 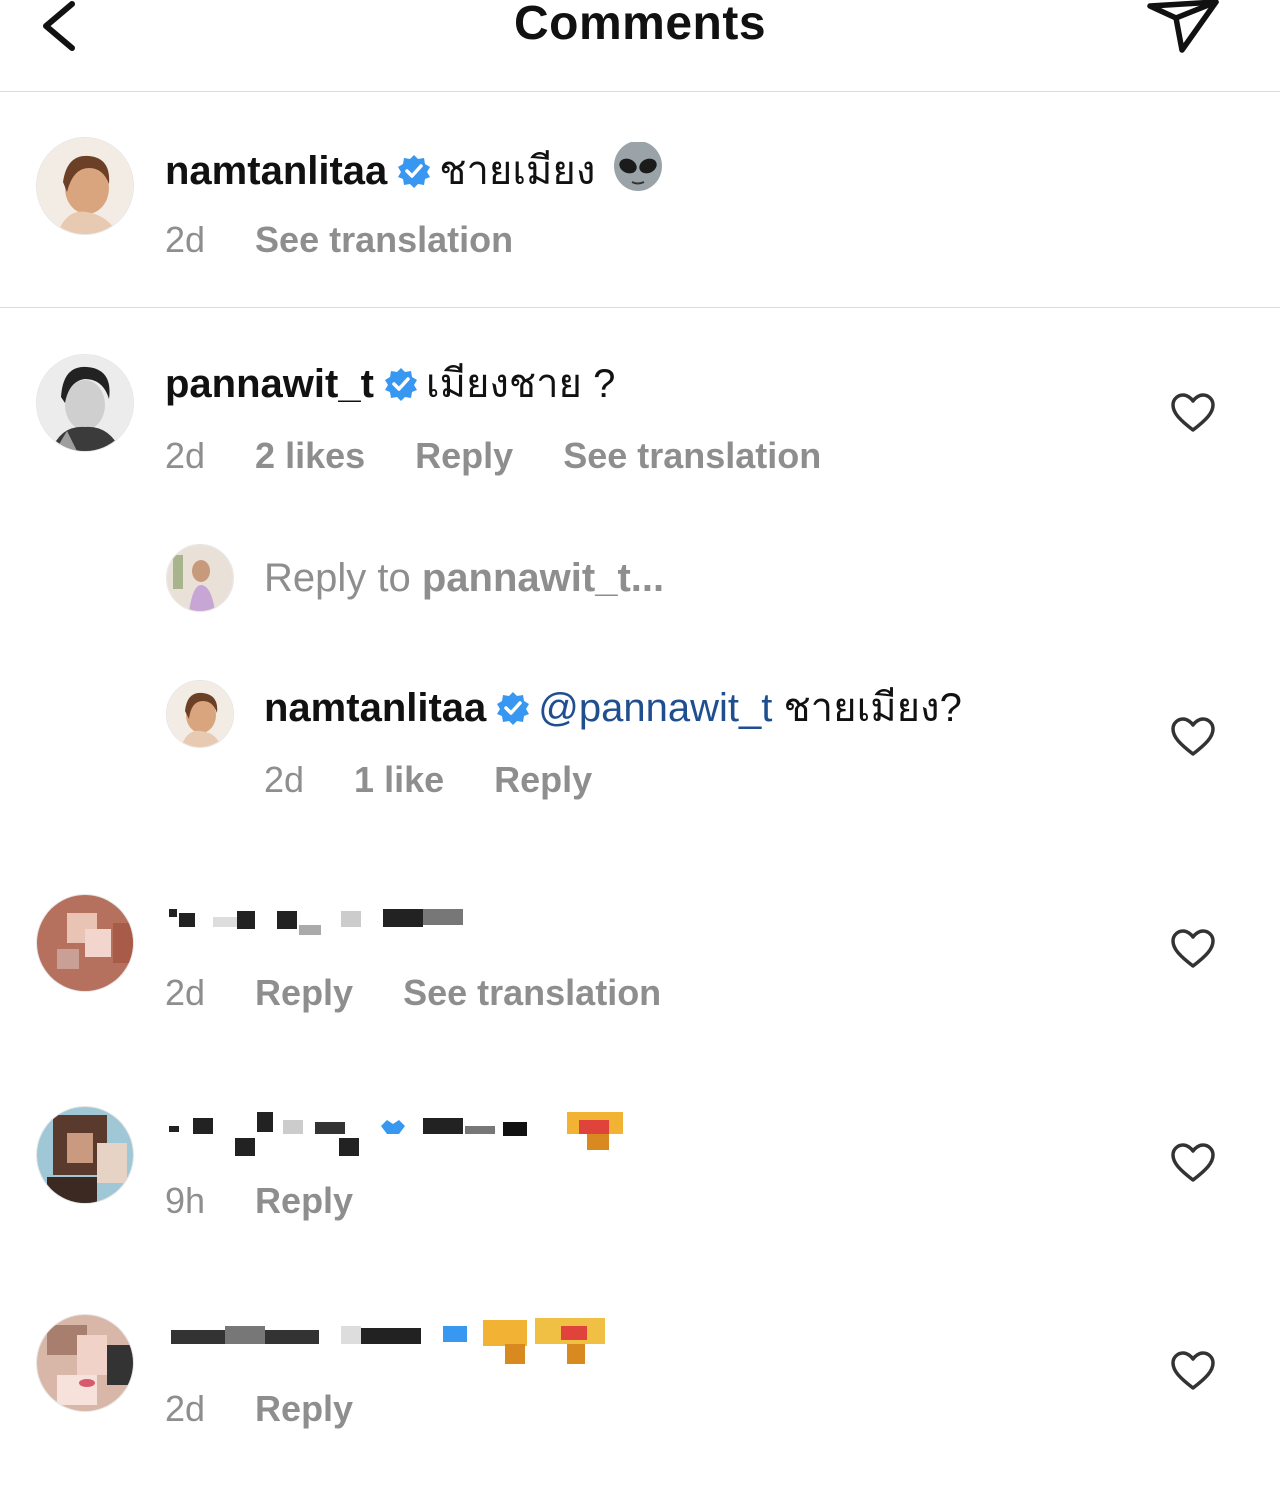 I want to click on caption-divider, so click(x=640, y=307).